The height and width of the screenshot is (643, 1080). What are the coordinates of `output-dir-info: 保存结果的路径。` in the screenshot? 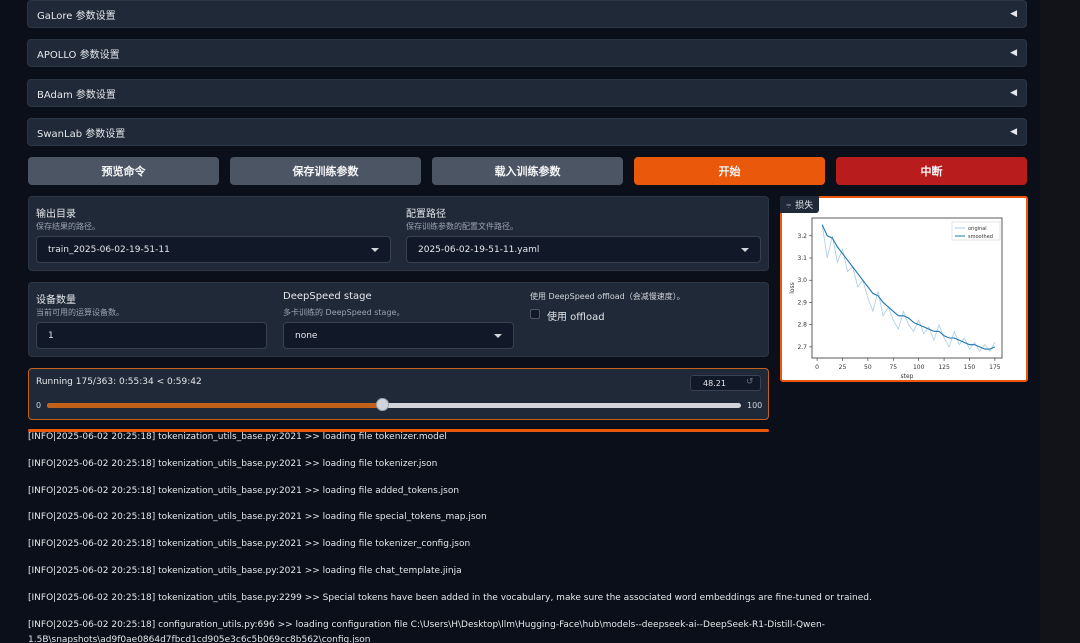 It's located at (68, 226).